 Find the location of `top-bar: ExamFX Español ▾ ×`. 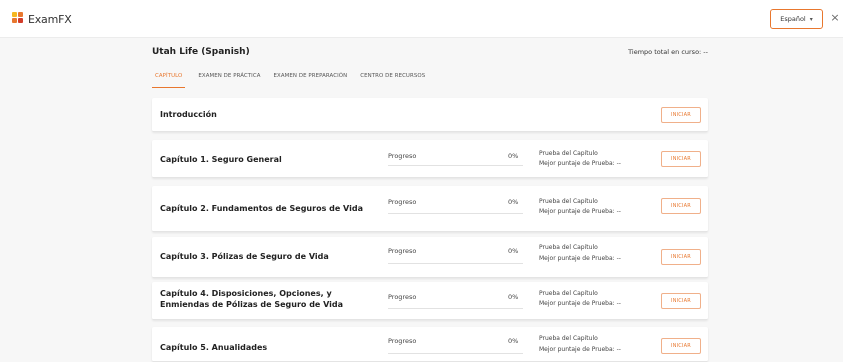

top-bar: ExamFX Español ▾ × is located at coordinates (421, 19).